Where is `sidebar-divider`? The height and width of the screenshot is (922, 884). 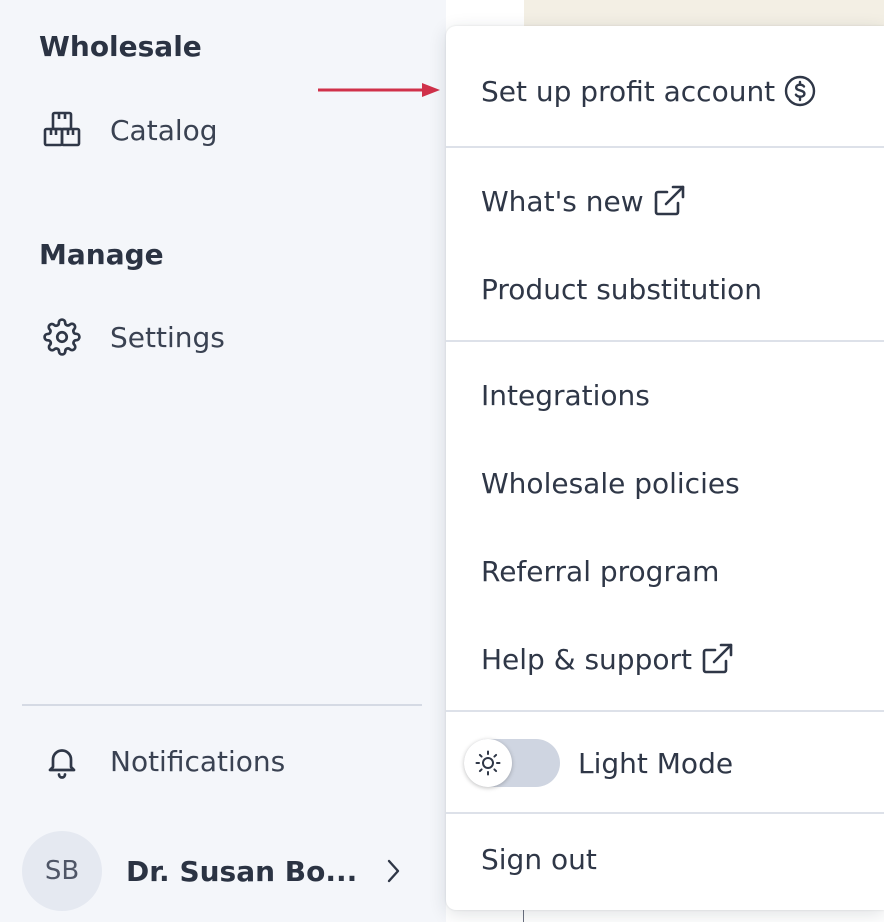
sidebar-divider is located at coordinates (222, 705).